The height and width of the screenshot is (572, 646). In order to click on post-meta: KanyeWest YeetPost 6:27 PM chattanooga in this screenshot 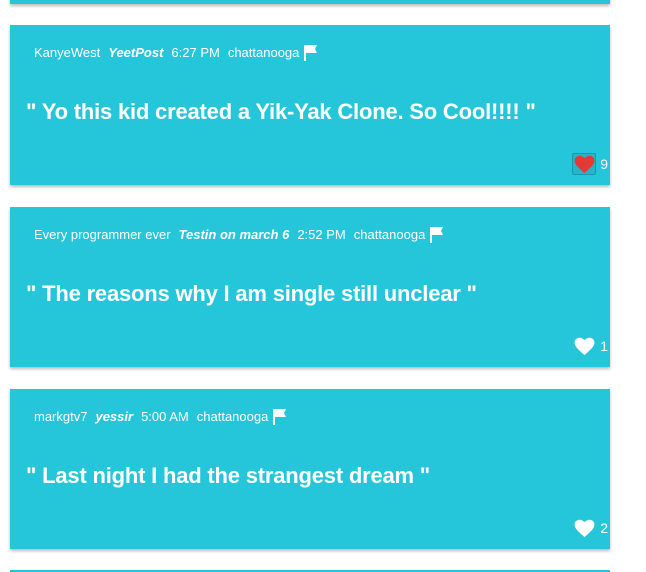, I will do `click(176, 53)`.